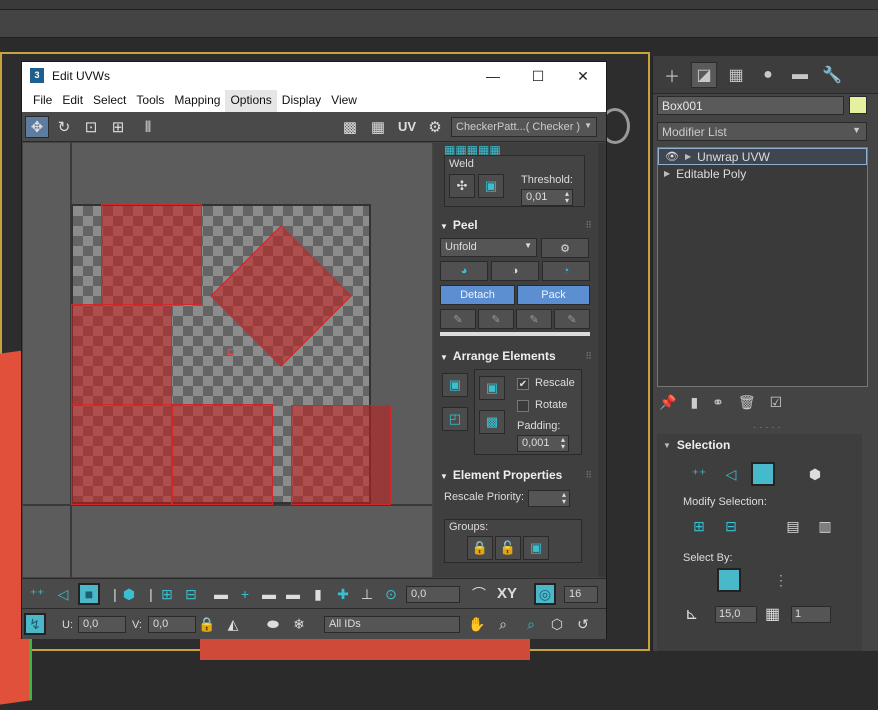 The height and width of the screenshot is (710, 878). Describe the element at coordinates (477, 624) in the screenshot. I see `pan-hand-icon: ✋` at that location.